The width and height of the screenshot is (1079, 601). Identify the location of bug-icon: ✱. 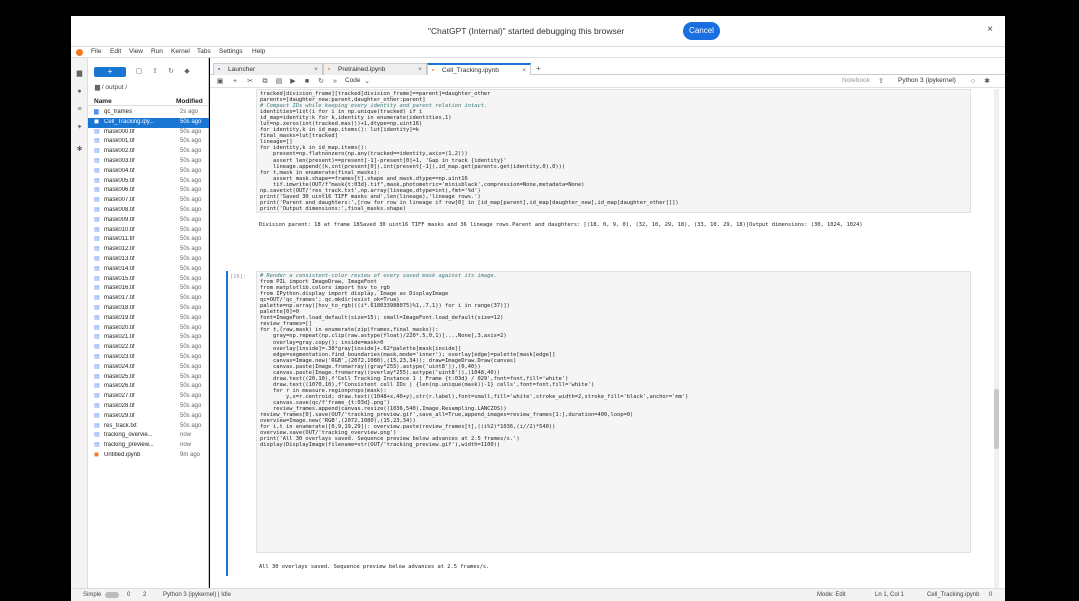
(987, 82).